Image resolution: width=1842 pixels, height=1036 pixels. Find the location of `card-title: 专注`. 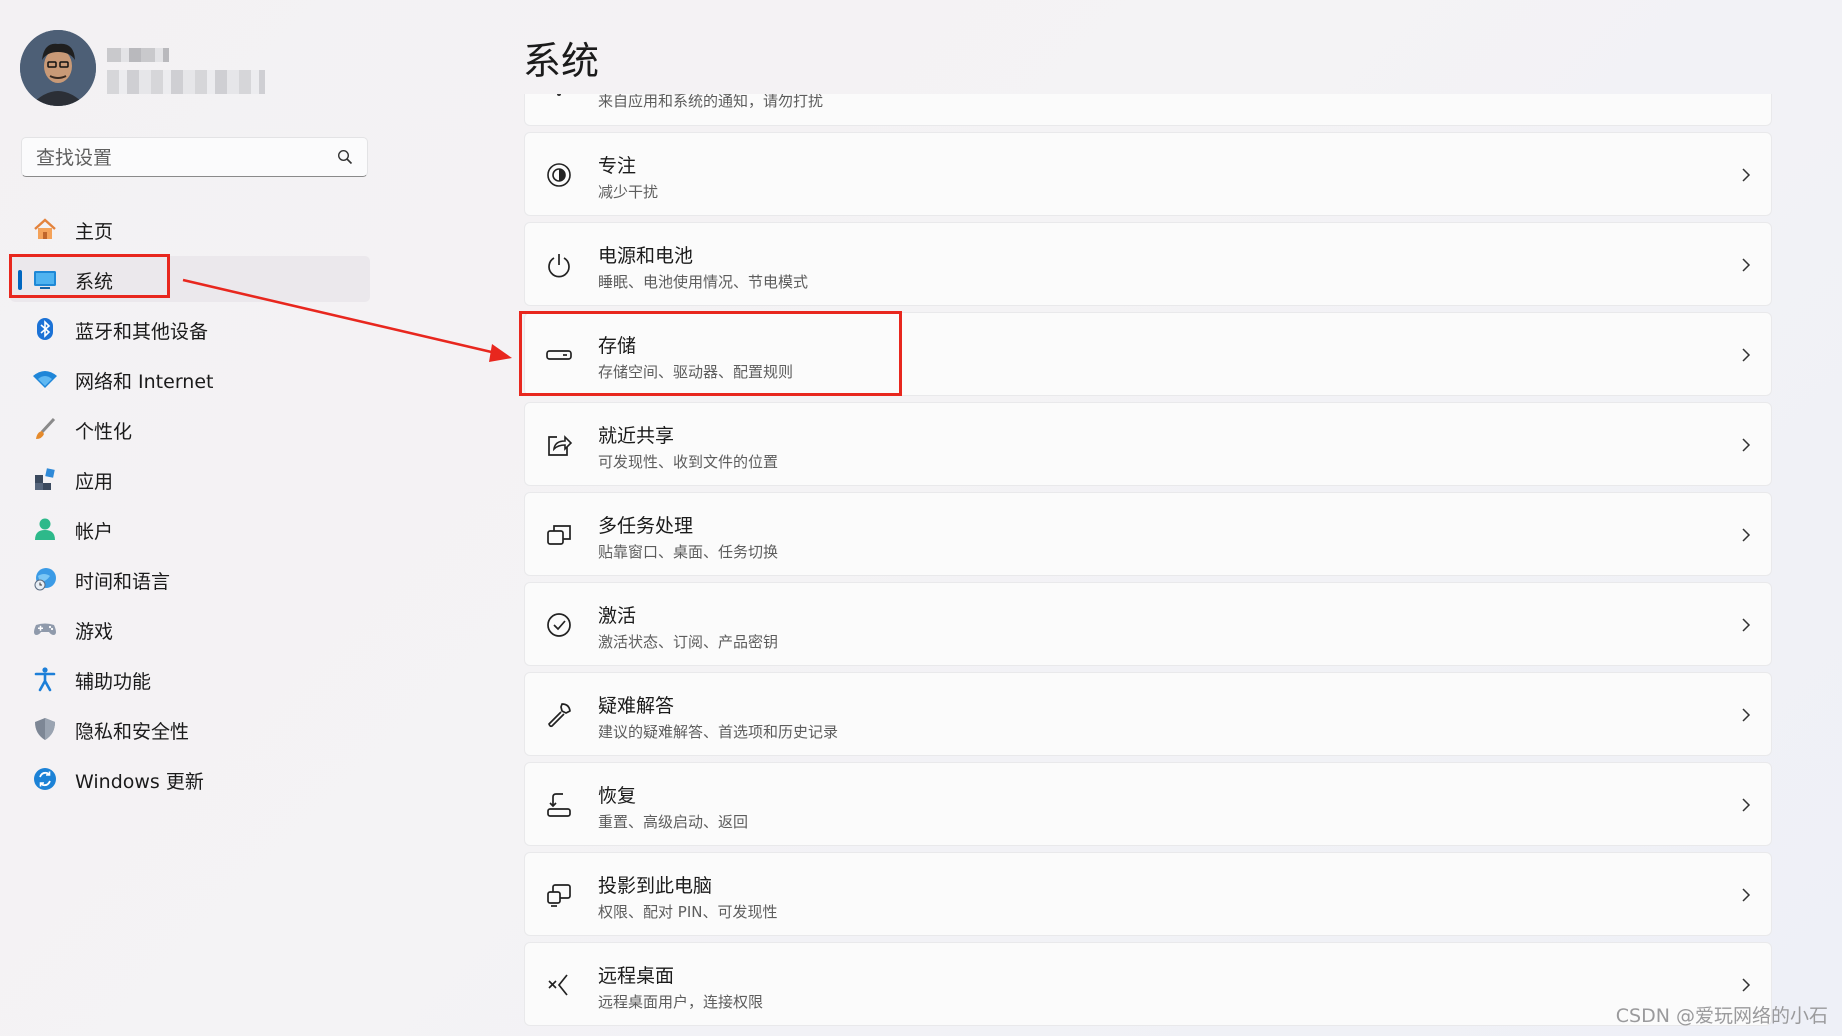

card-title: 专注 is located at coordinates (617, 166).